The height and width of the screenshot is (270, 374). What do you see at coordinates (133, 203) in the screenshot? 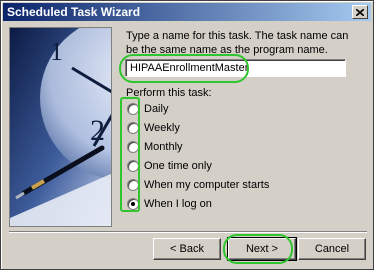
I see `radio-button-selected` at bounding box center [133, 203].